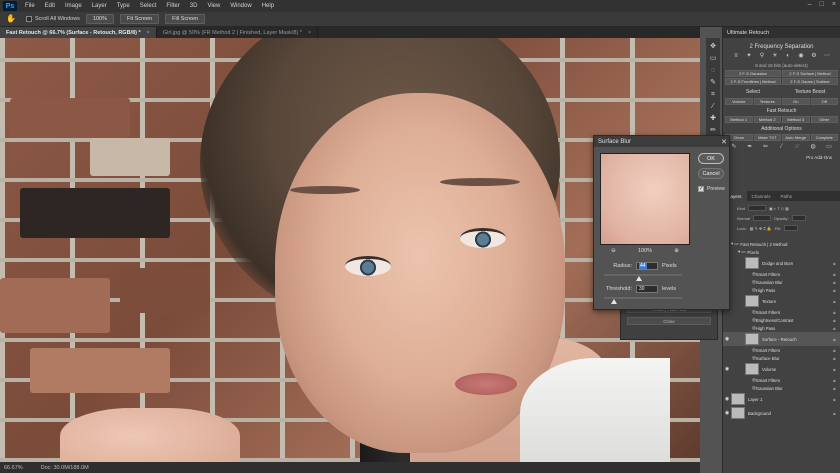 Image resolution: width=840 pixels, height=473 pixels. I want to click on threshold-input: 30, so click(647, 289).